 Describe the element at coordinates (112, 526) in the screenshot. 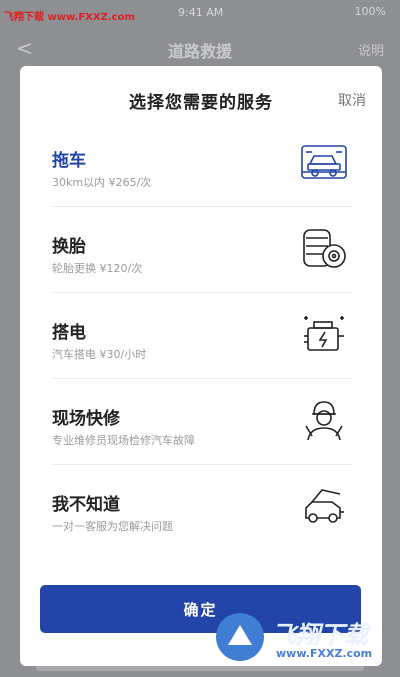

I see `service-desc: 一对一客服为您解决问题` at that location.